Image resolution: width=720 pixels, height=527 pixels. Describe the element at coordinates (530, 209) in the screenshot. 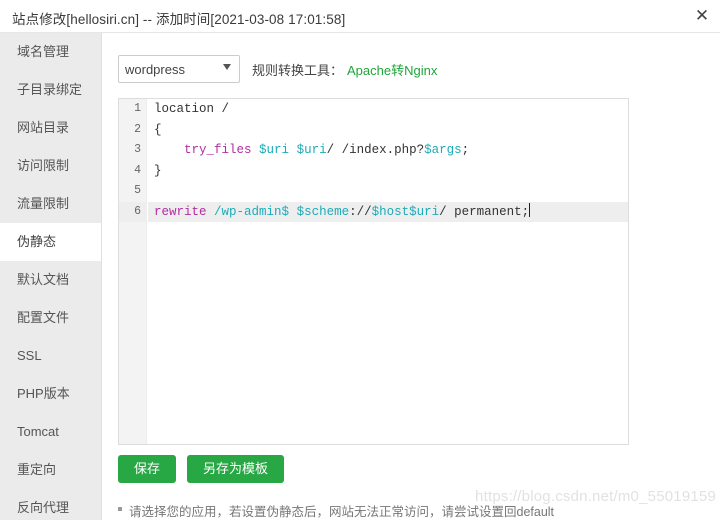

I see `text-cursor` at that location.